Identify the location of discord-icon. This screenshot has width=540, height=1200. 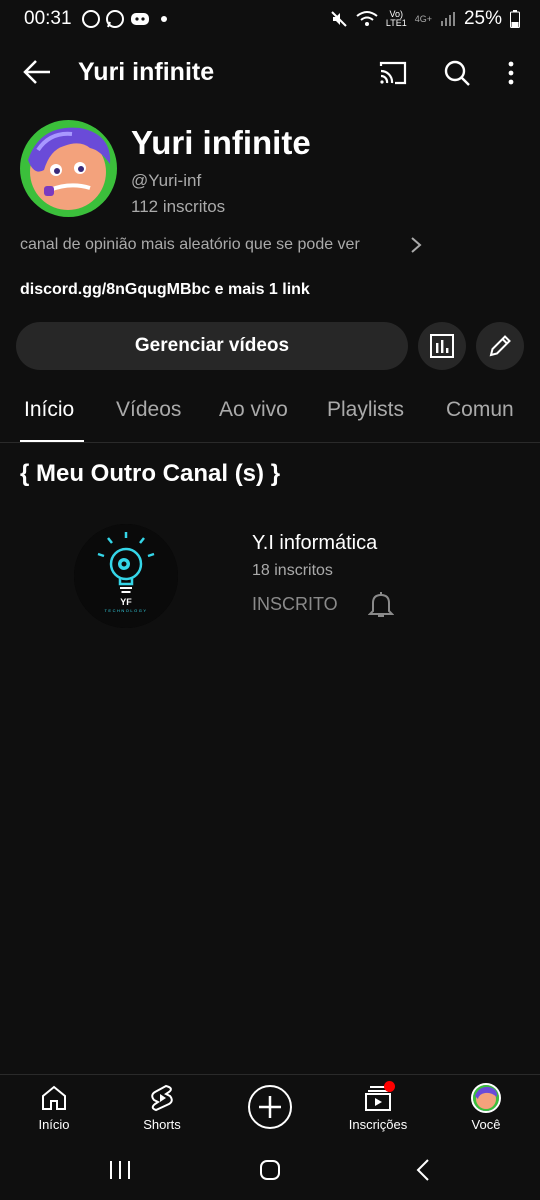
(140, 19).